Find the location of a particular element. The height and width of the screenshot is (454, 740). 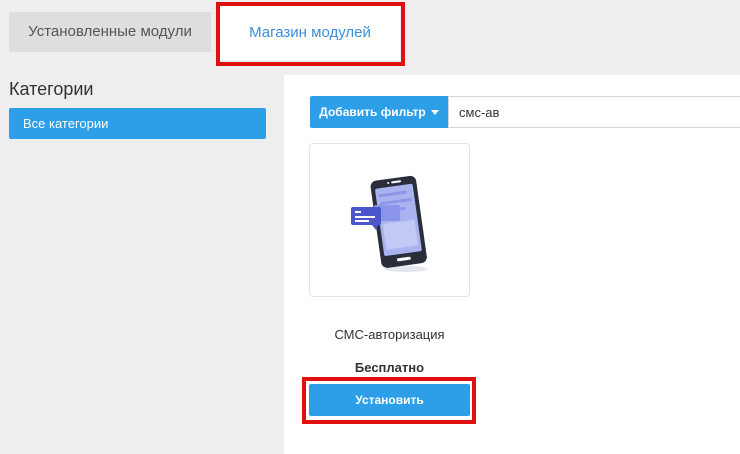

module-title: СМС-авторизация is located at coordinates (389, 334).